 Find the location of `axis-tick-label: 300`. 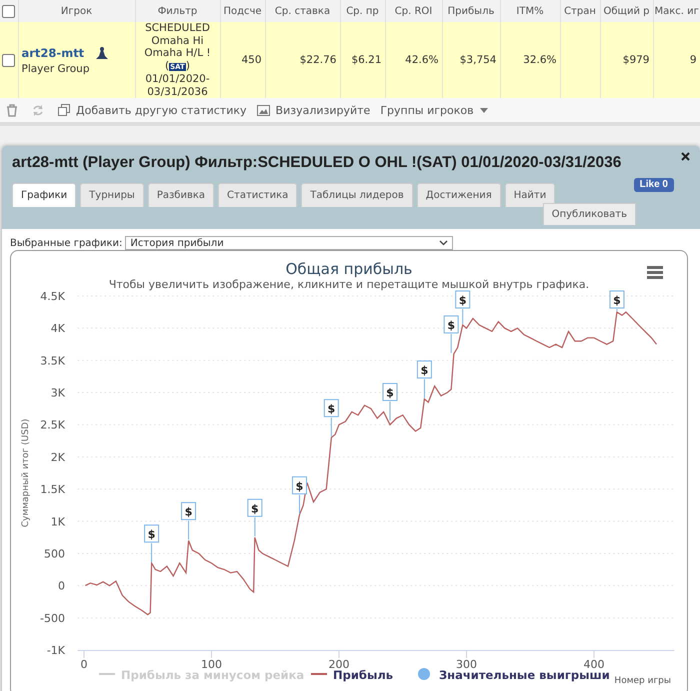

axis-tick-label: 300 is located at coordinates (466, 664).